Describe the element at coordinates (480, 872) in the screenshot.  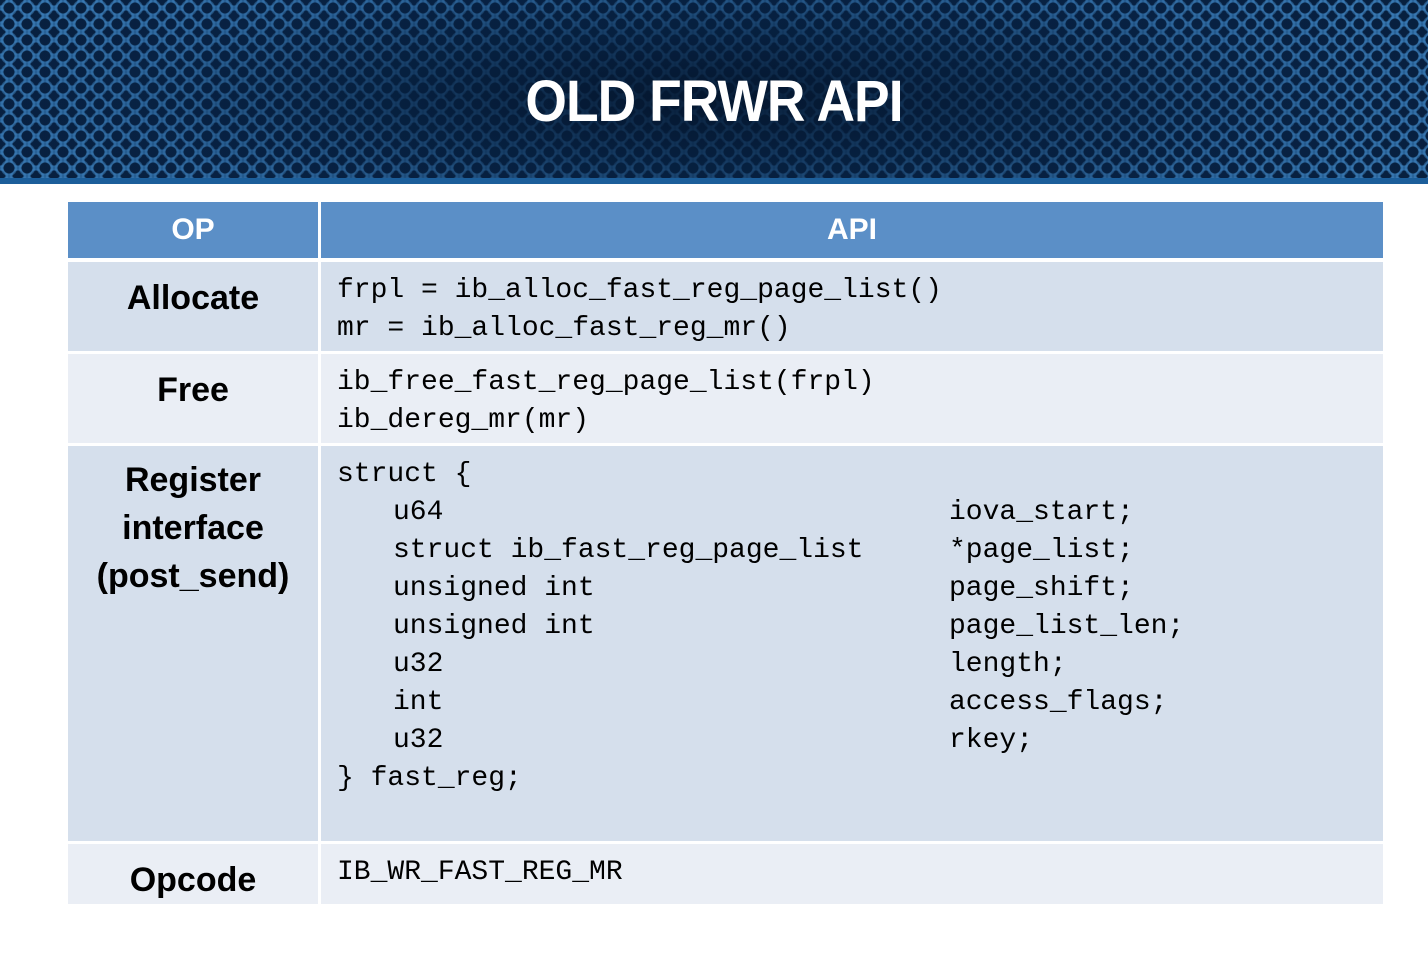
I see `code-line: IB_WR_FAST_REG_MR` at that location.